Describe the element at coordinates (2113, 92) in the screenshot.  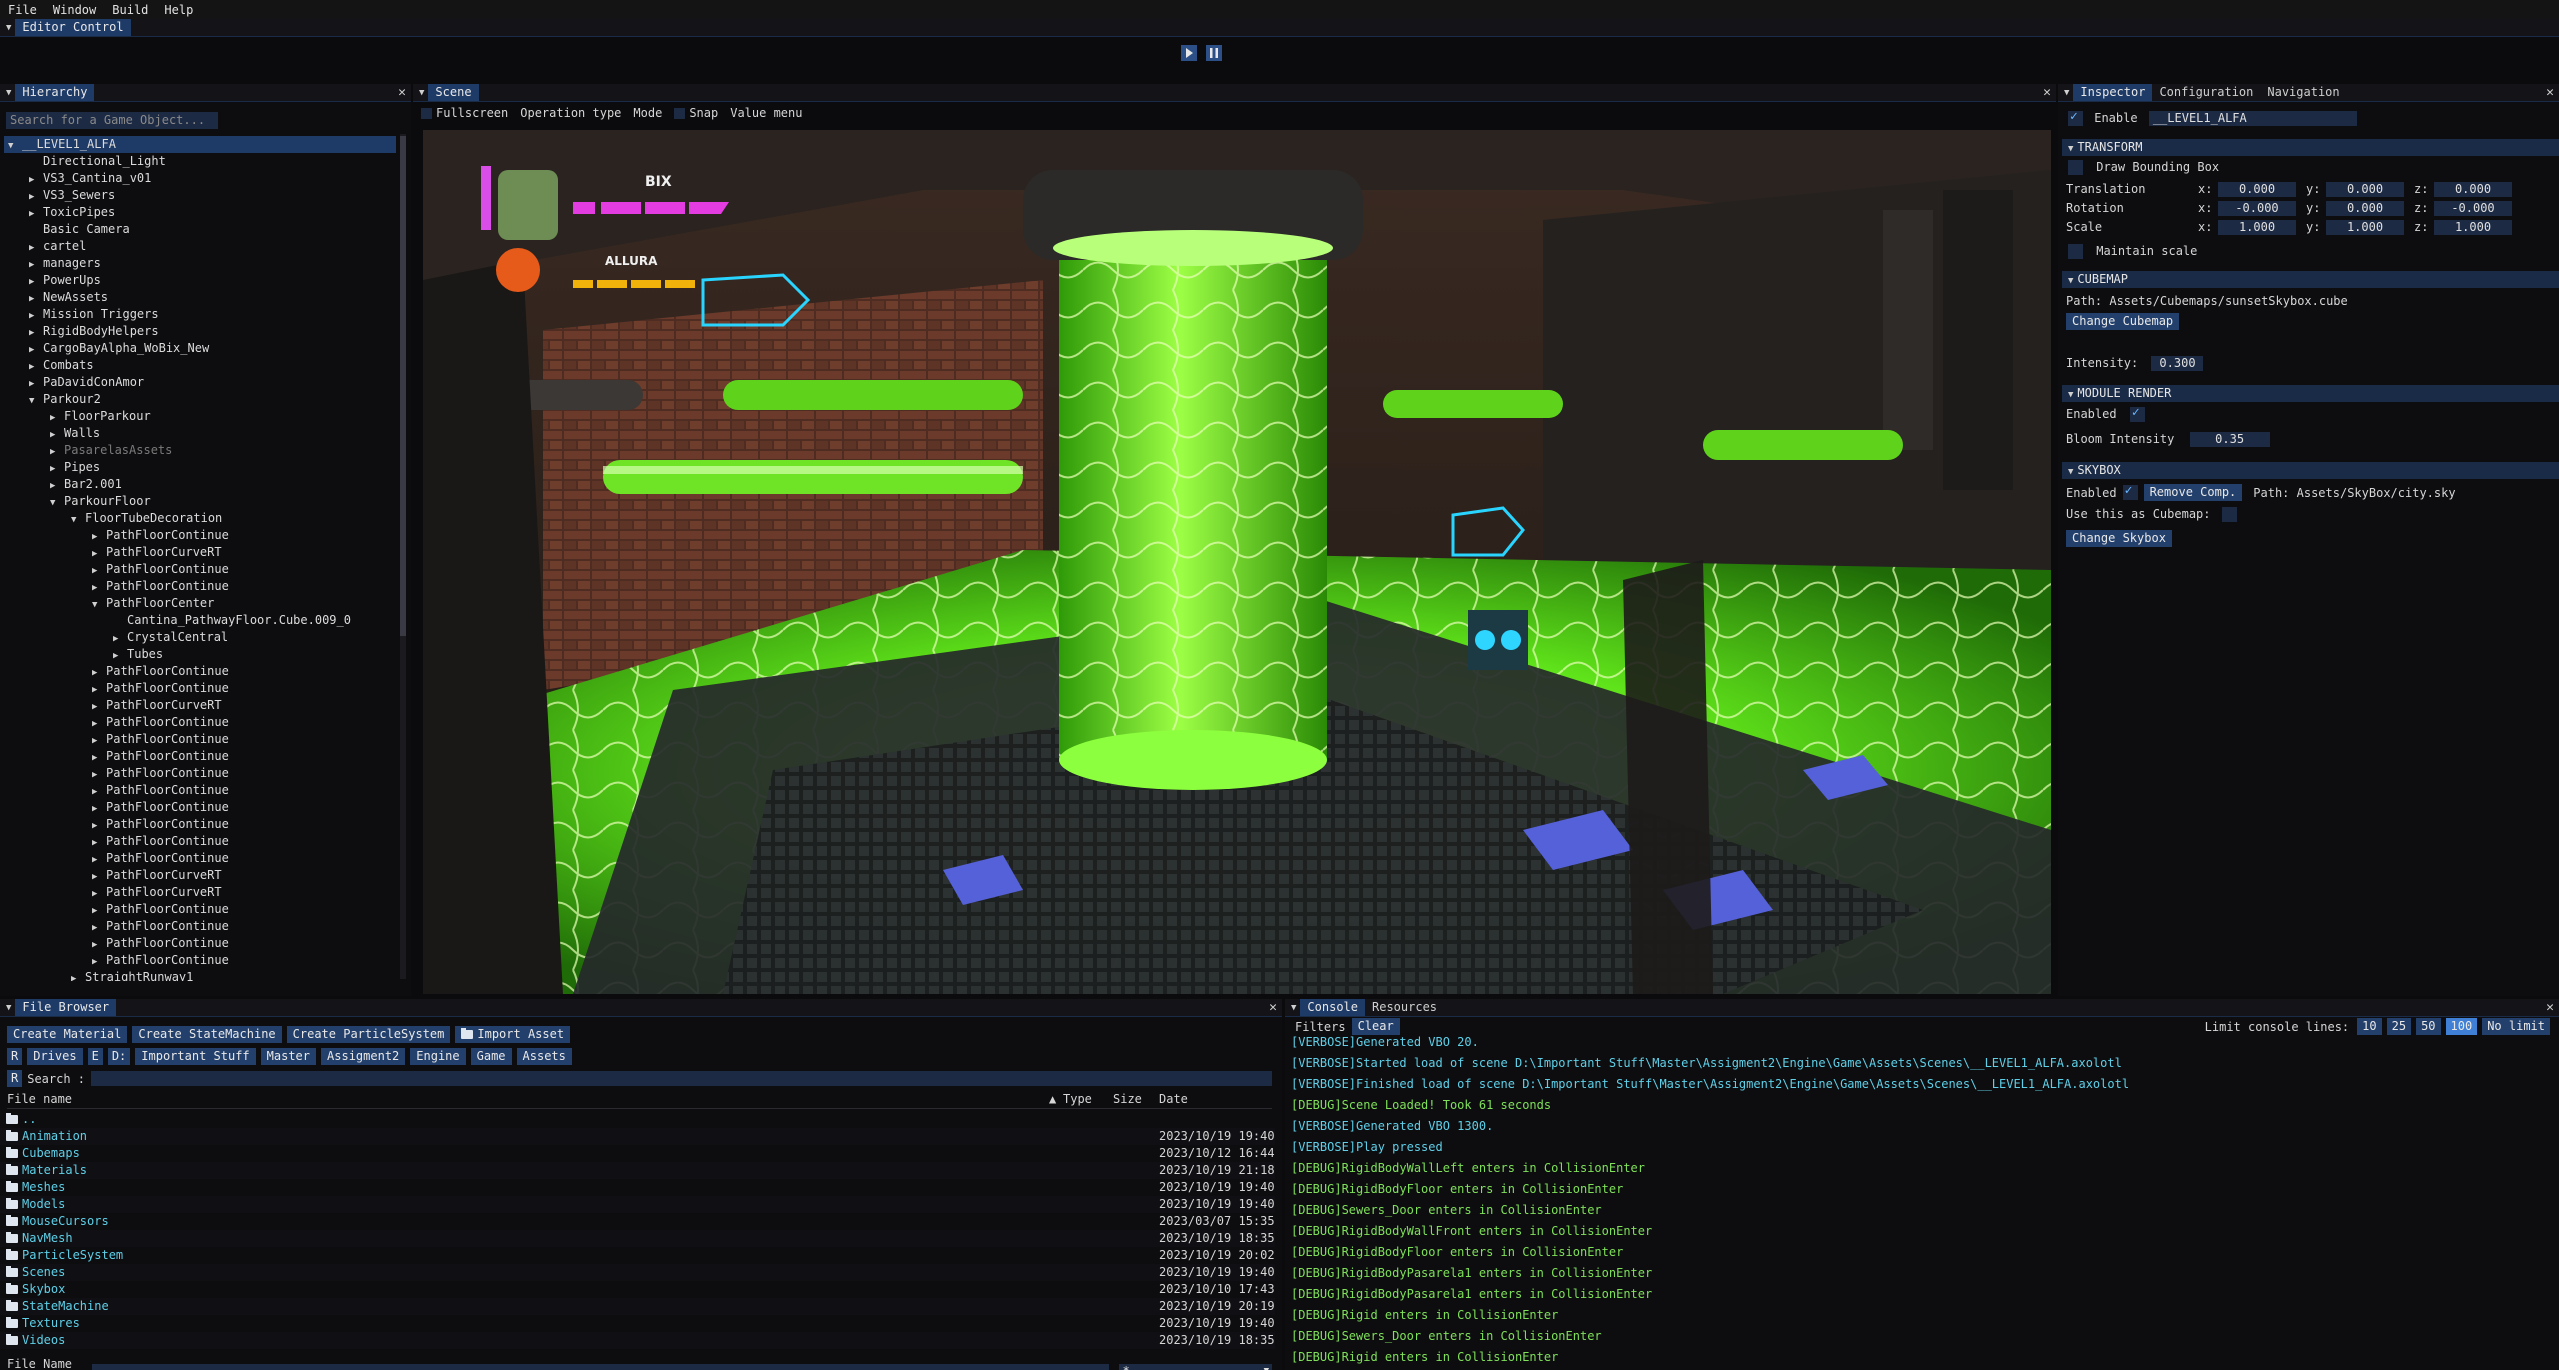
I see `tab-inspector: Inspector` at that location.